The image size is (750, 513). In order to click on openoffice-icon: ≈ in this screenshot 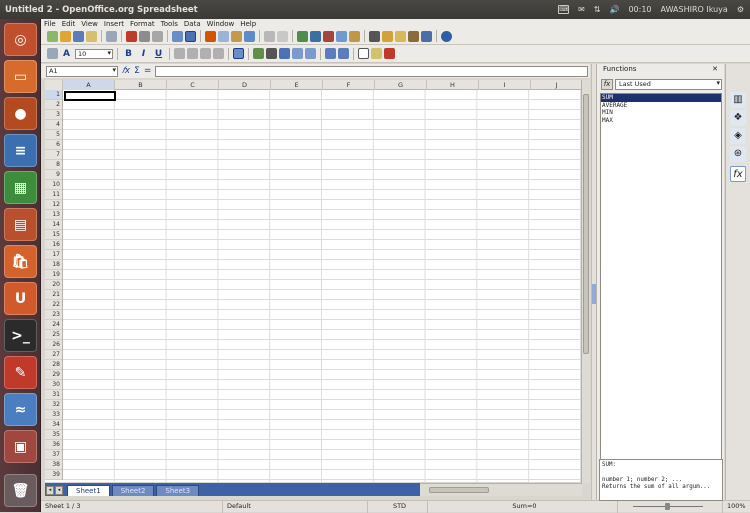, I will do `click(20, 409)`.